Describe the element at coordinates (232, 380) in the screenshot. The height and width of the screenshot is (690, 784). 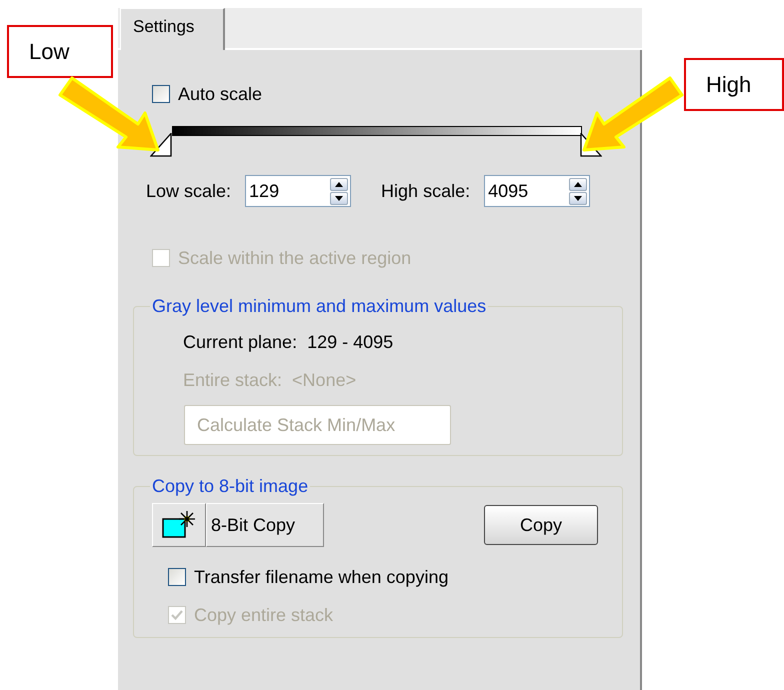
I see `info-label: Entire stack:` at that location.